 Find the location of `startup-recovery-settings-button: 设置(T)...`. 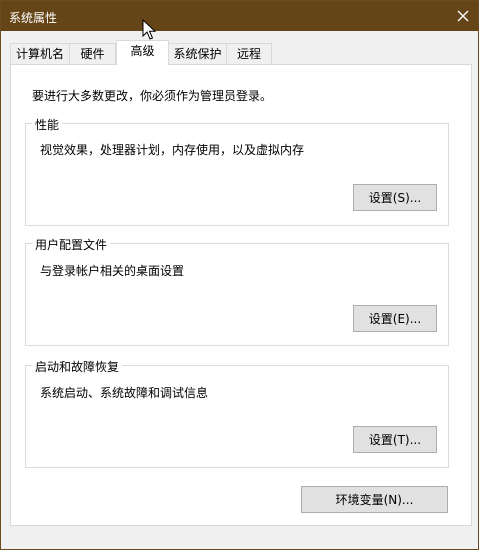

startup-recovery-settings-button: 设置(T)... is located at coordinates (395, 439).